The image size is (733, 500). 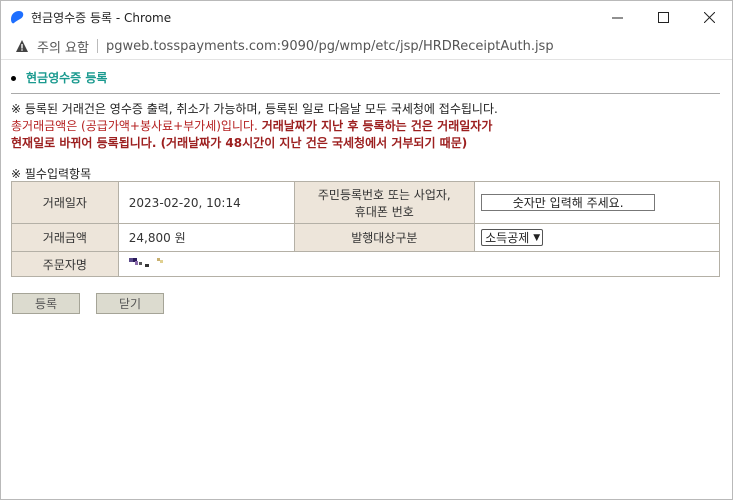 I want to click on section-title-text: 현금영수증 등록, so click(x=67, y=78).